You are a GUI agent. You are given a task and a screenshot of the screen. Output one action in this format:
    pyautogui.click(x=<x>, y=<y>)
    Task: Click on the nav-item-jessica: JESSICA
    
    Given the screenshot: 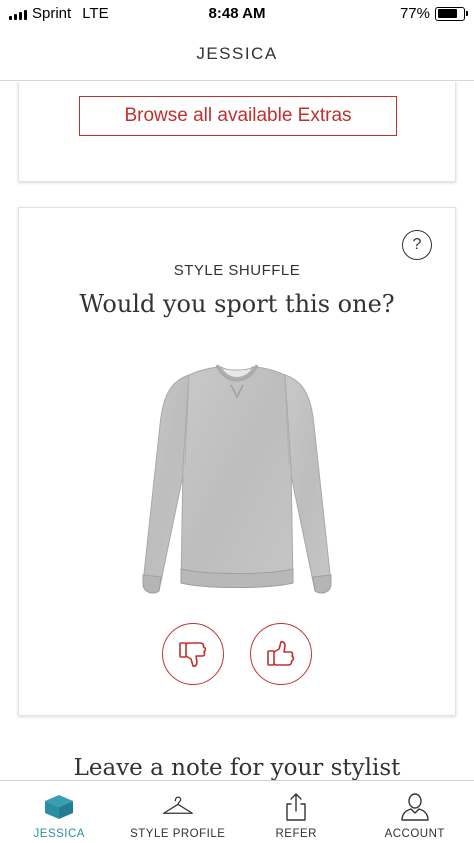 What is the action you would take?
    pyautogui.click(x=59, y=812)
    